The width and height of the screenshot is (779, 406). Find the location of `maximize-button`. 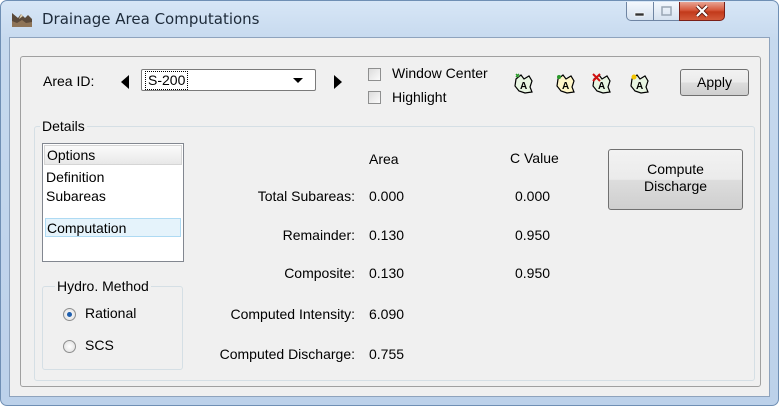

maximize-button is located at coordinates (666, 11).